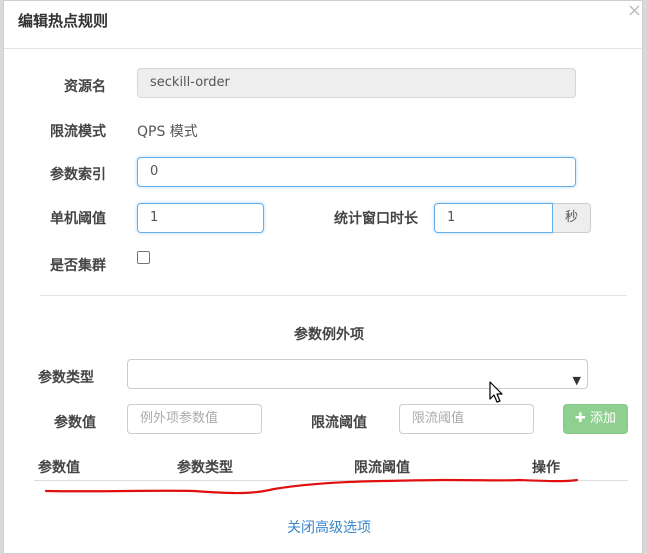 The height and width of the screenshot is (554, 647). I want to click on window-unit-addon: 秒, so click(572, 218).